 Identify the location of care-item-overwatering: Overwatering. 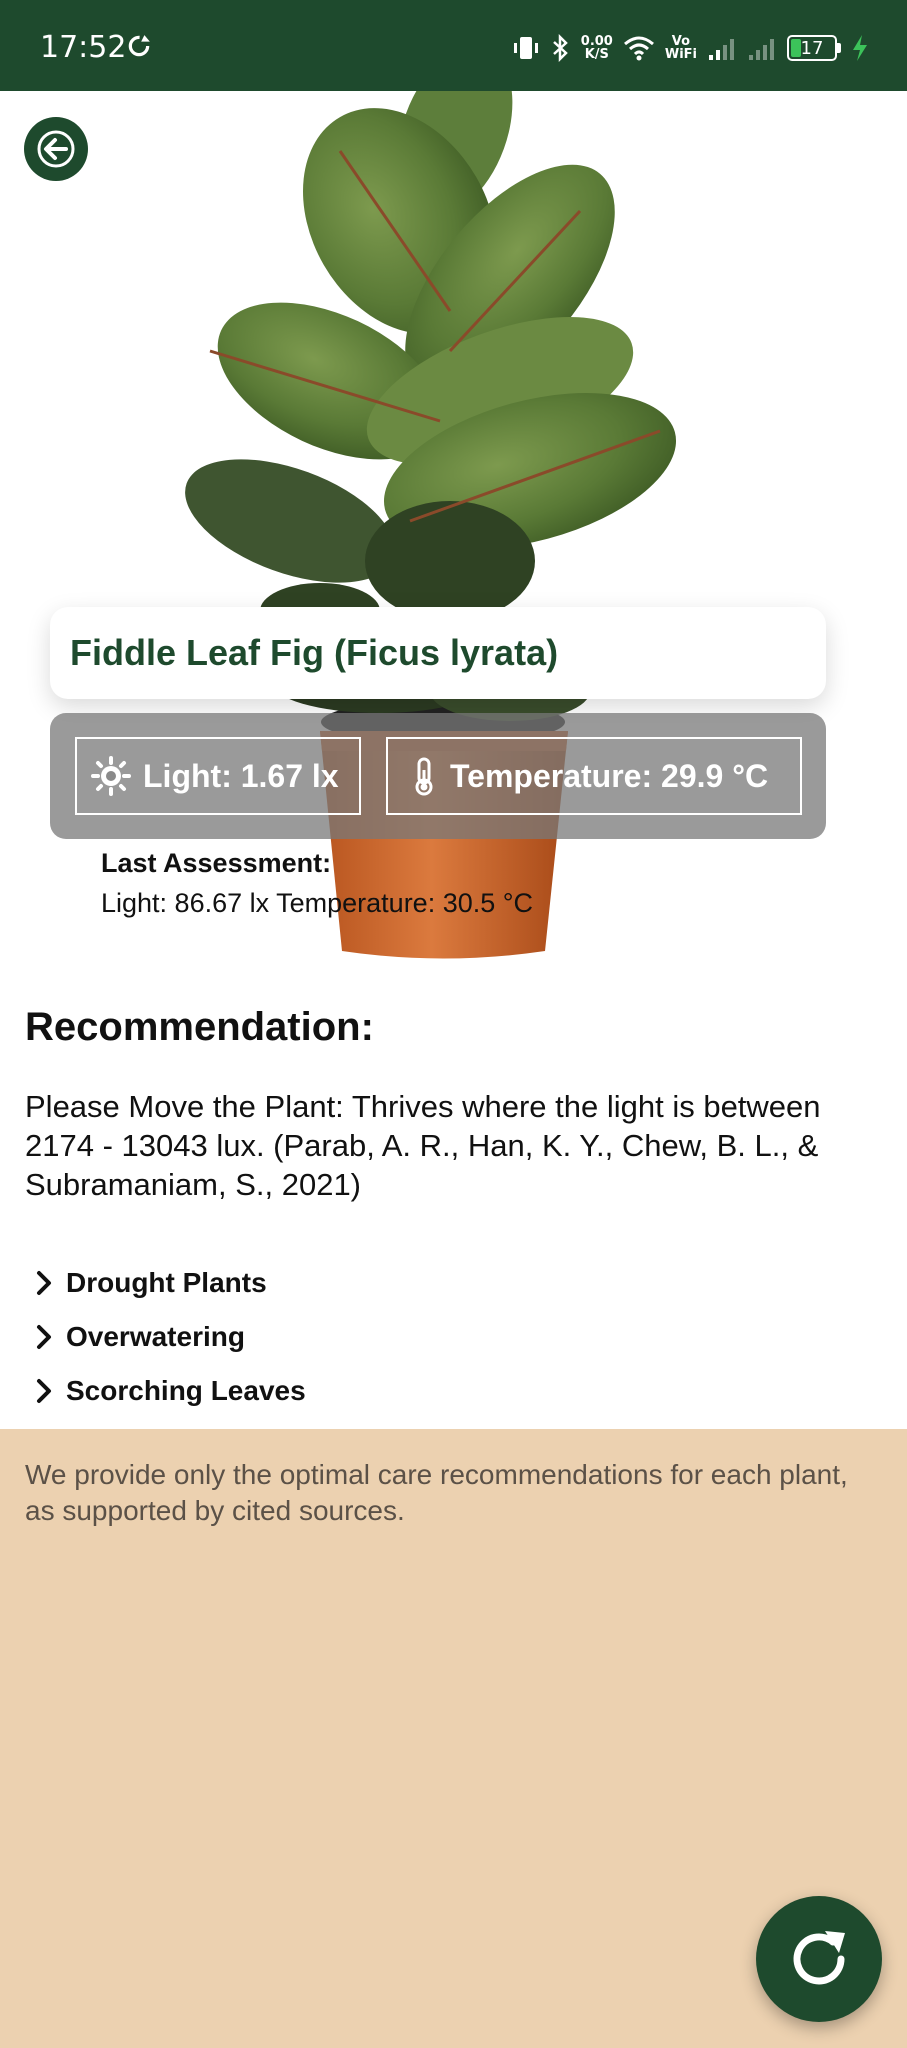
(168, 1337).